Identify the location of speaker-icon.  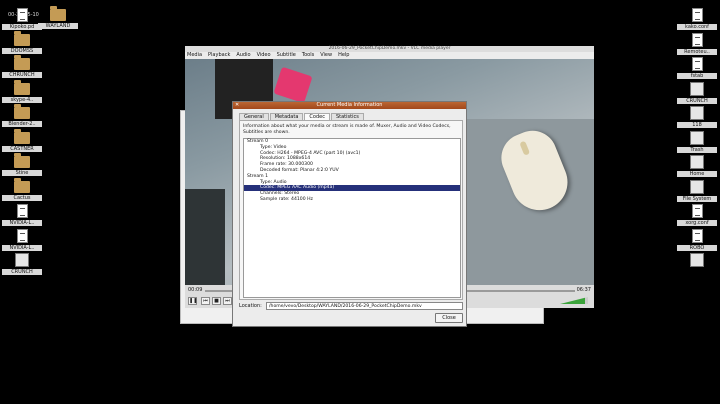
(697, 260).